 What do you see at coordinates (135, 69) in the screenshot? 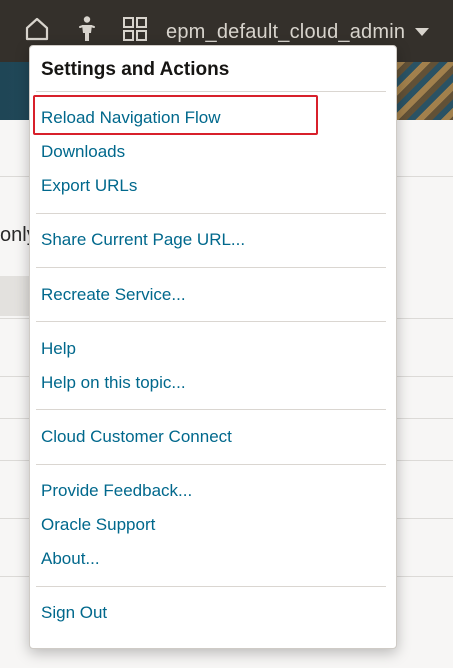
I see `menu-title: Settings and Actions` at bounding box center [135, 69].